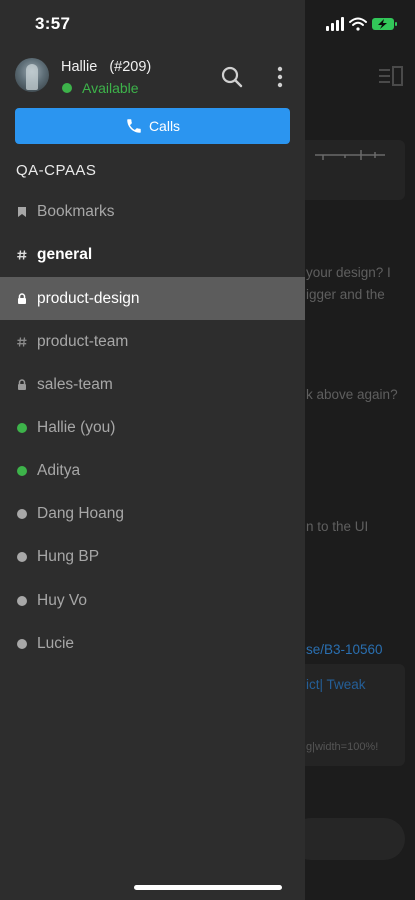 The height and width of the screenshot is (900, 415). Describe the element at coordinates (56, 170) in the screenshot. I see `team-name: QA-CPAAS` at that location.